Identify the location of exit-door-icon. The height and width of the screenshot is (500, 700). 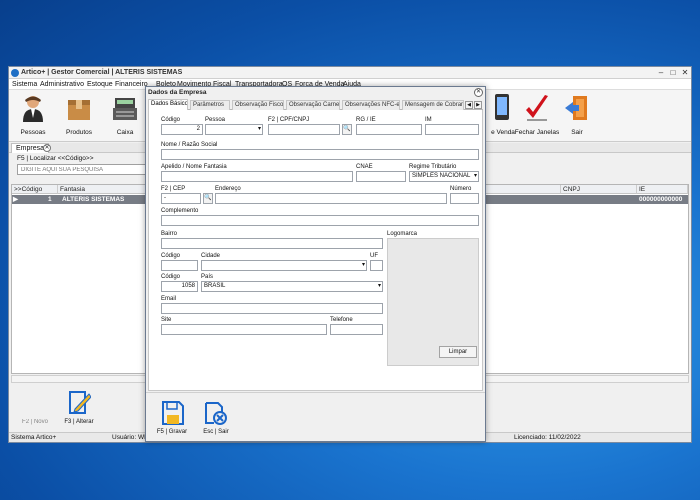
(576, 108).